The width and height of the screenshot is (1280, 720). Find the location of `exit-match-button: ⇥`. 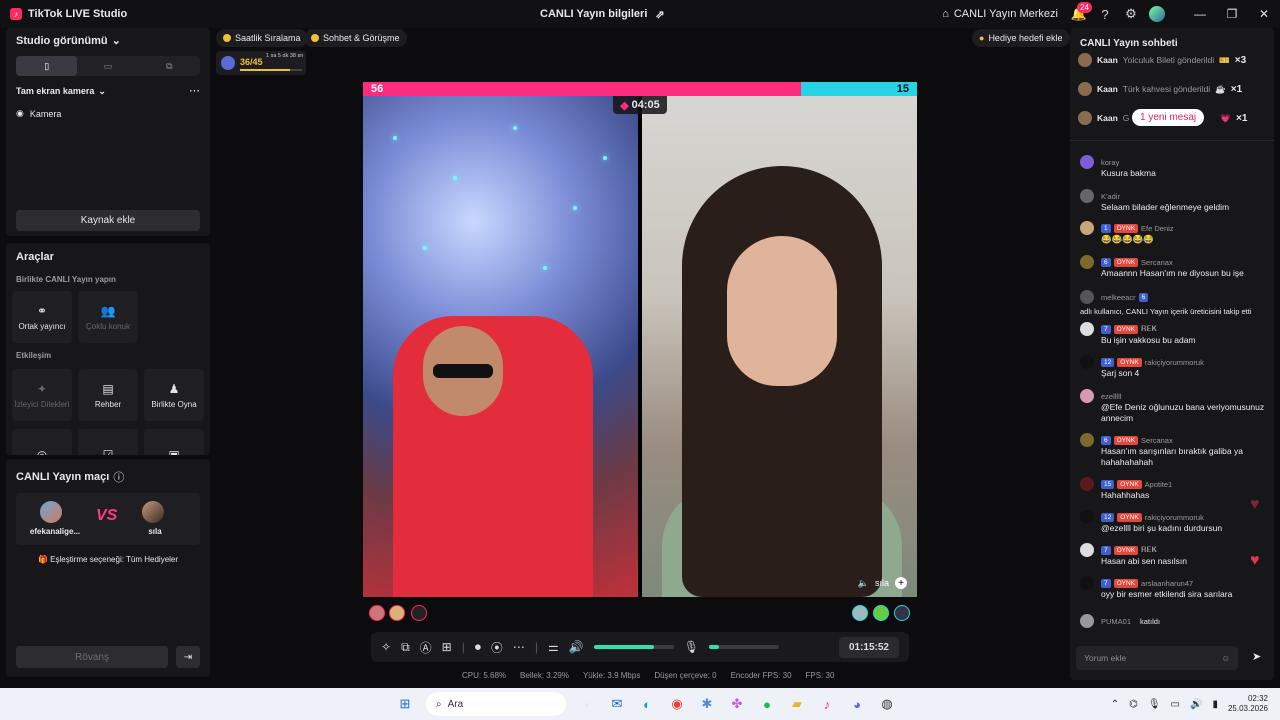

exit-match-button: ⇥ is located at coordinates (188, 657).